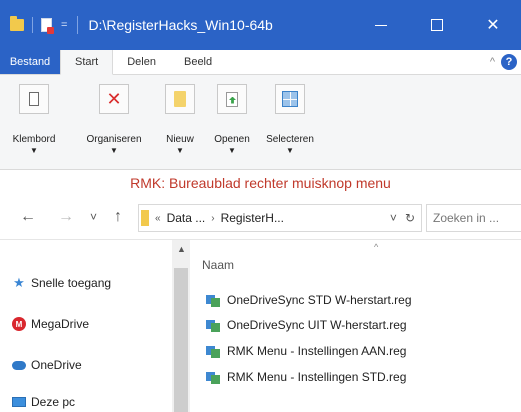  Describe the element at coordinates (19, 282) in the screenshot. I see `star-icon: ★` at that location.